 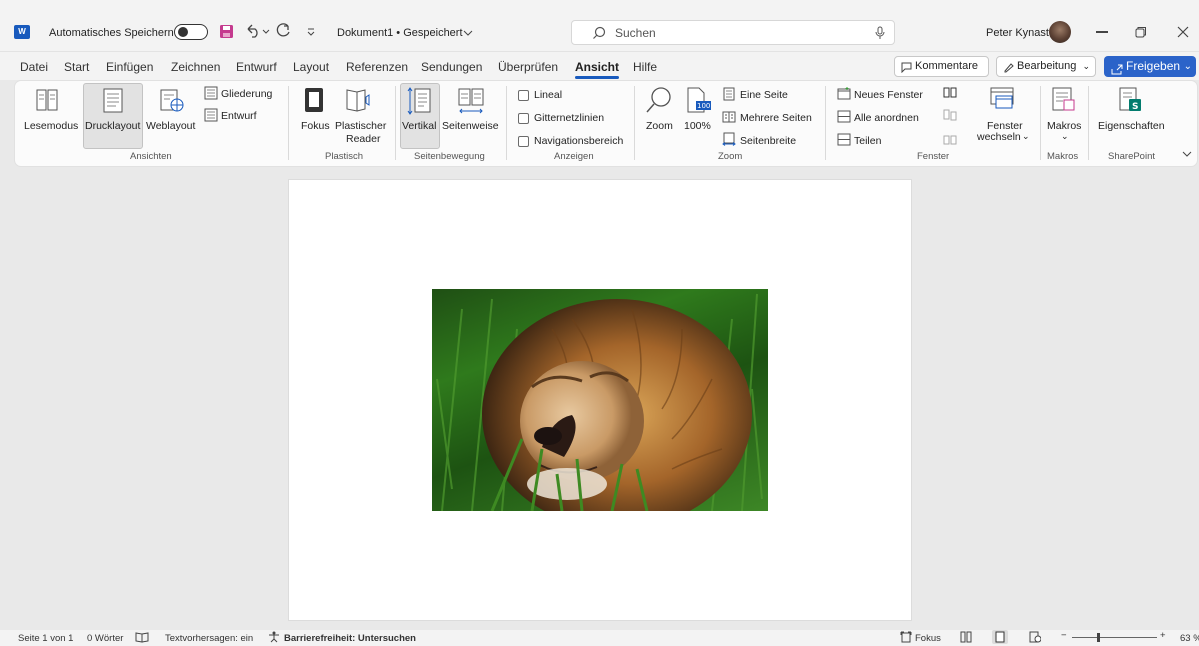 What do you see at coordinates (211, 93) in the screenshot?
I see `outline-icon` at bounding box center [211, 93].